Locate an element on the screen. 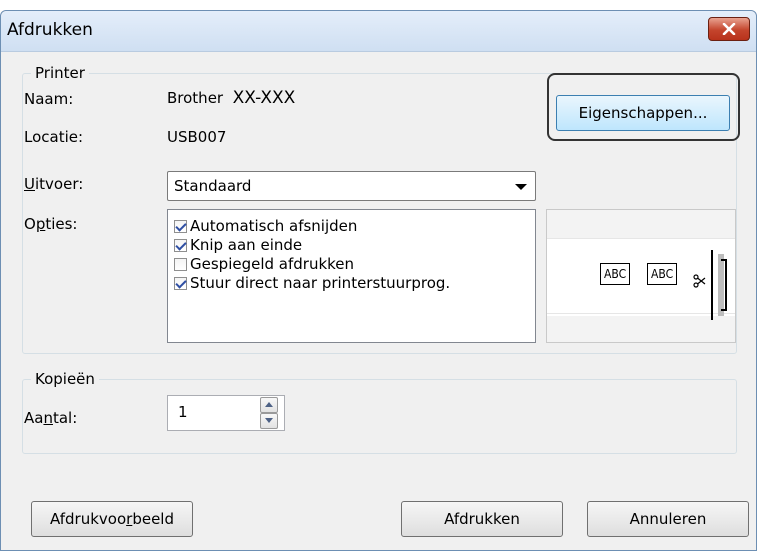 This screenshot has width=761, height=553. option-cut-at-end: Knip aan einde is located at coordinates (238, 245).